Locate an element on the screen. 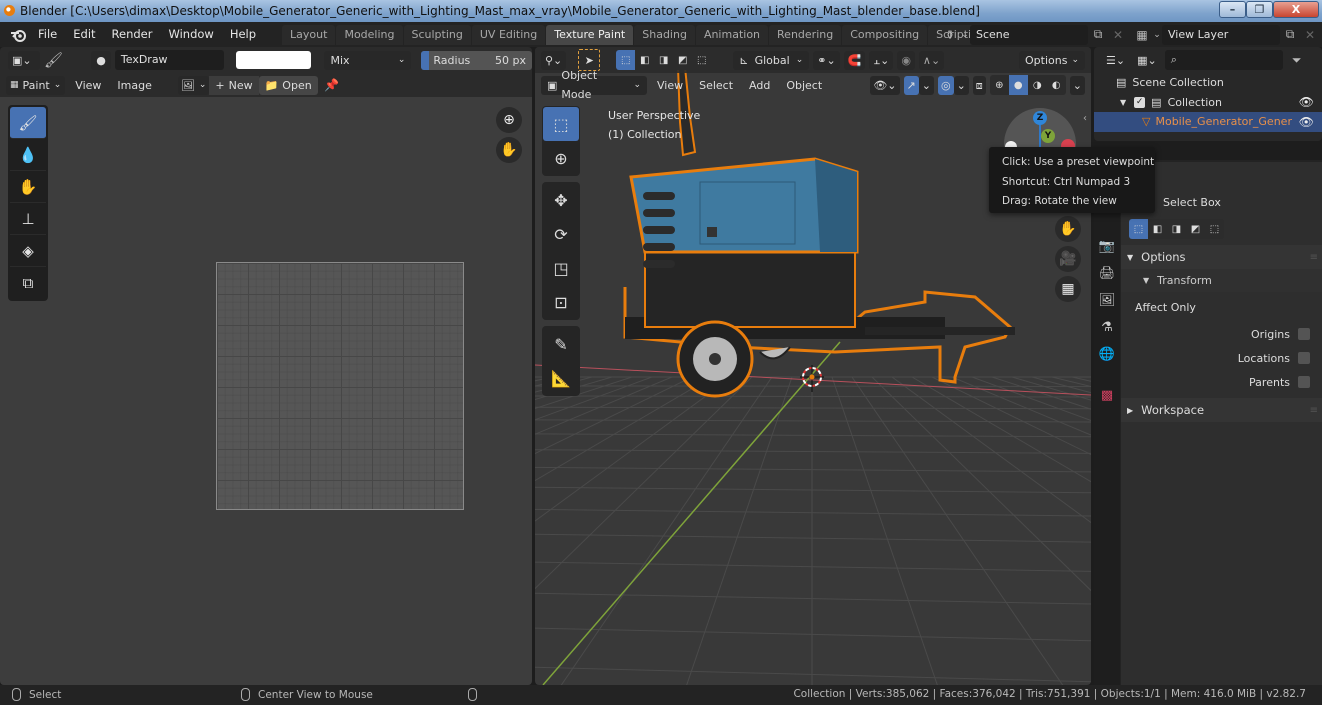 The height and width of the screenshot is (705, 1322). locations-checkbox is located at coordinates (1304, 358).